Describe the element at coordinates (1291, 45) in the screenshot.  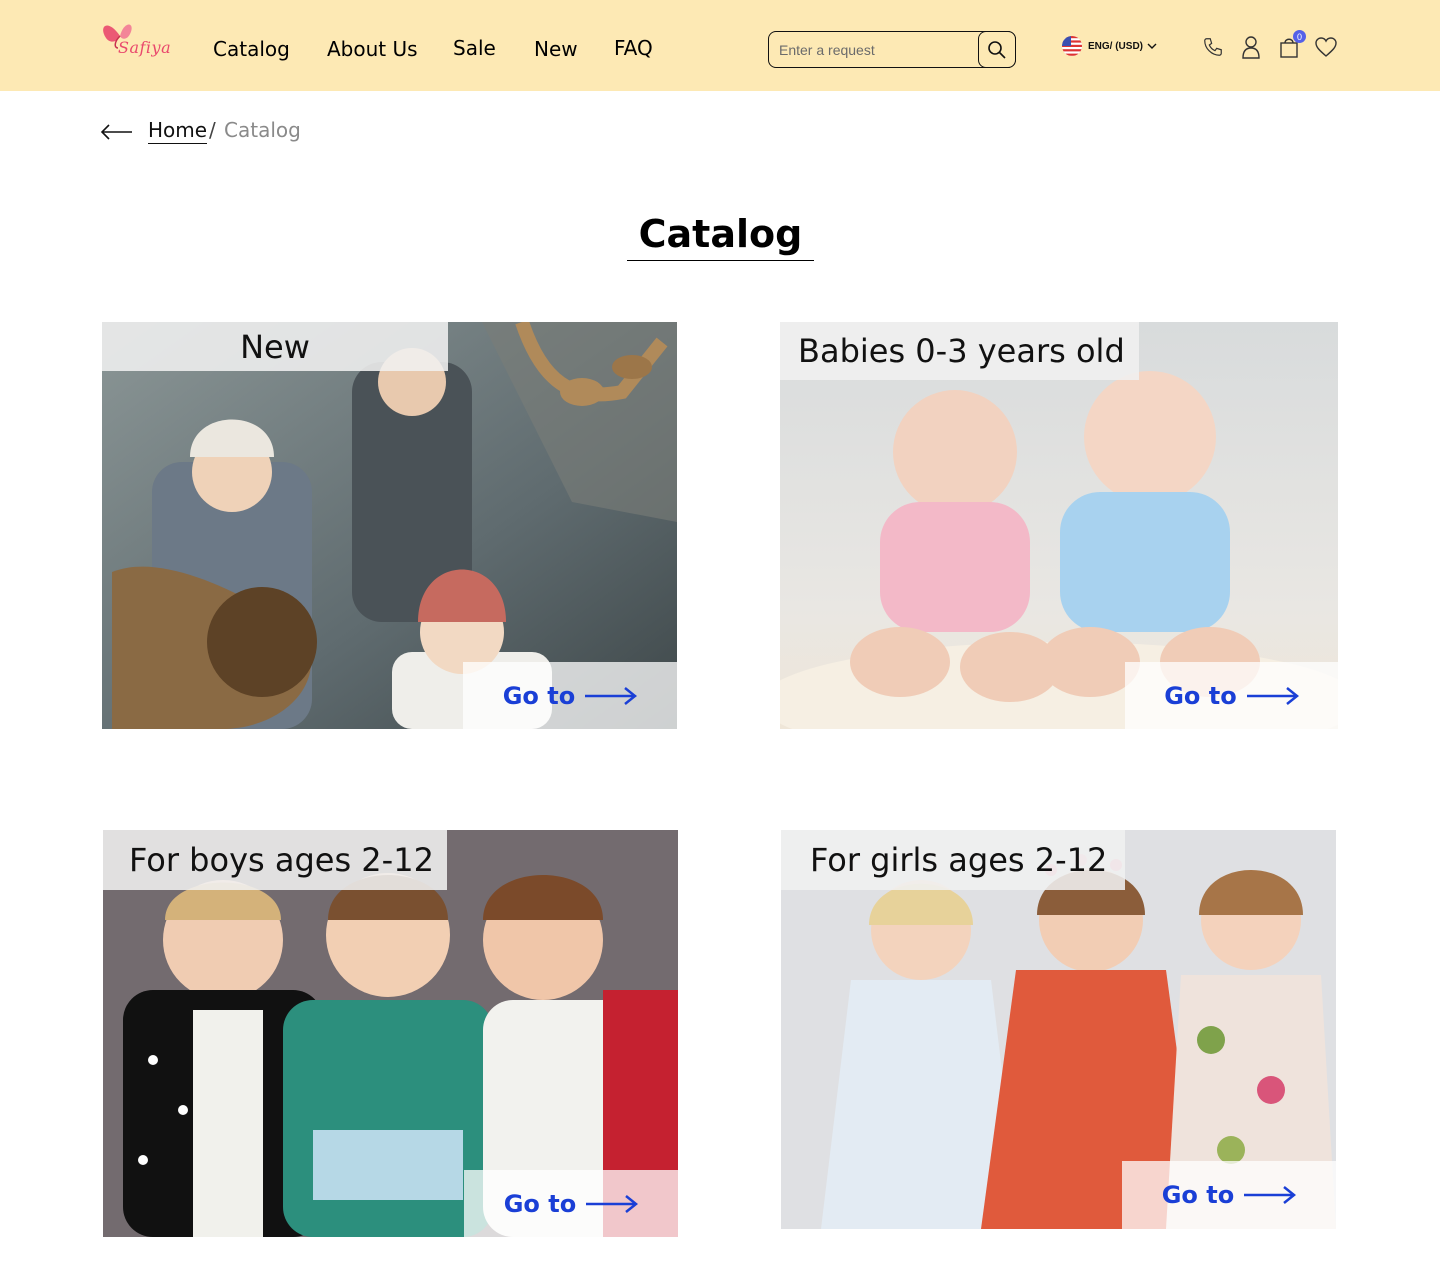
I see `cart-button: 0` at that location.